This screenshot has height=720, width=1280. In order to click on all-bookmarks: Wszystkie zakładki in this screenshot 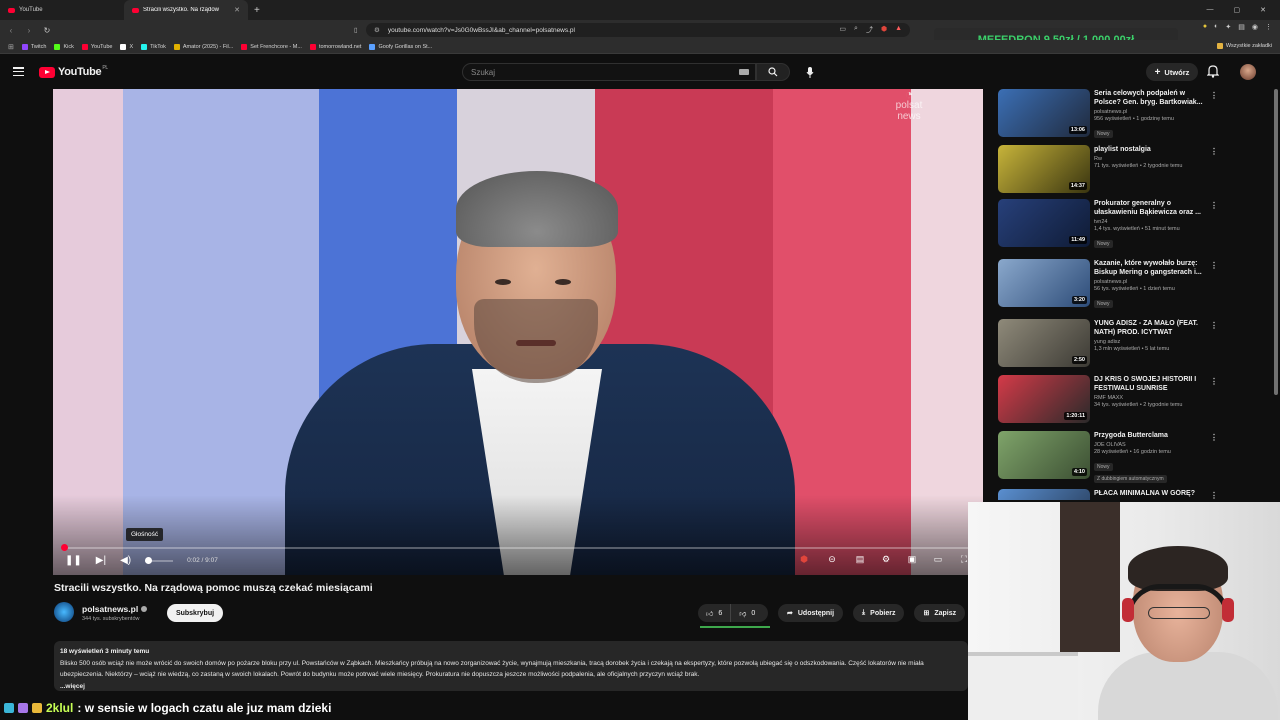, I will do `click(1244, 46)`.